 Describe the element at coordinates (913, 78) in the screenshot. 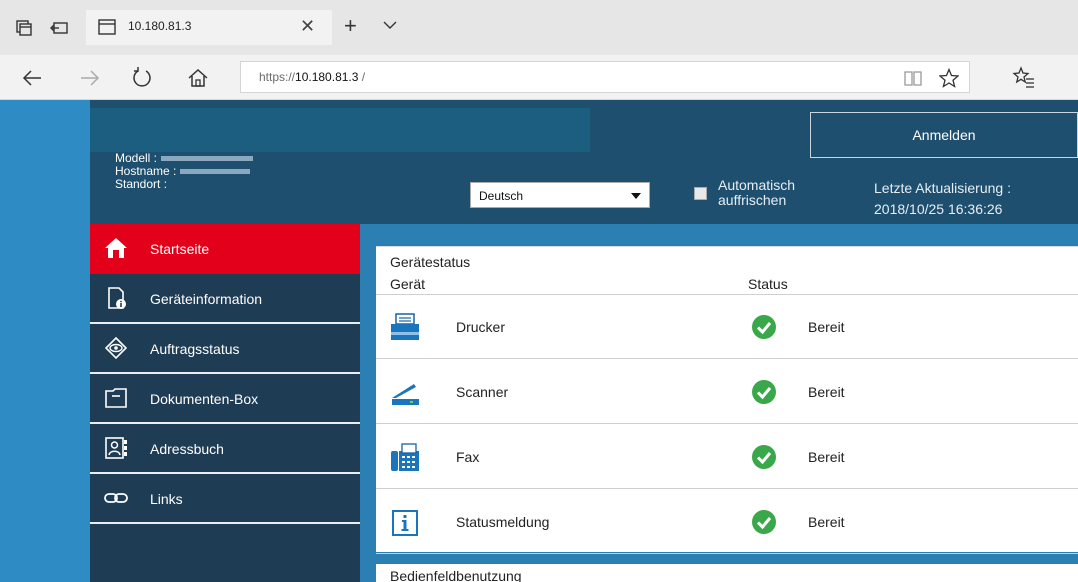

I see `reading-view-icon` at that location.